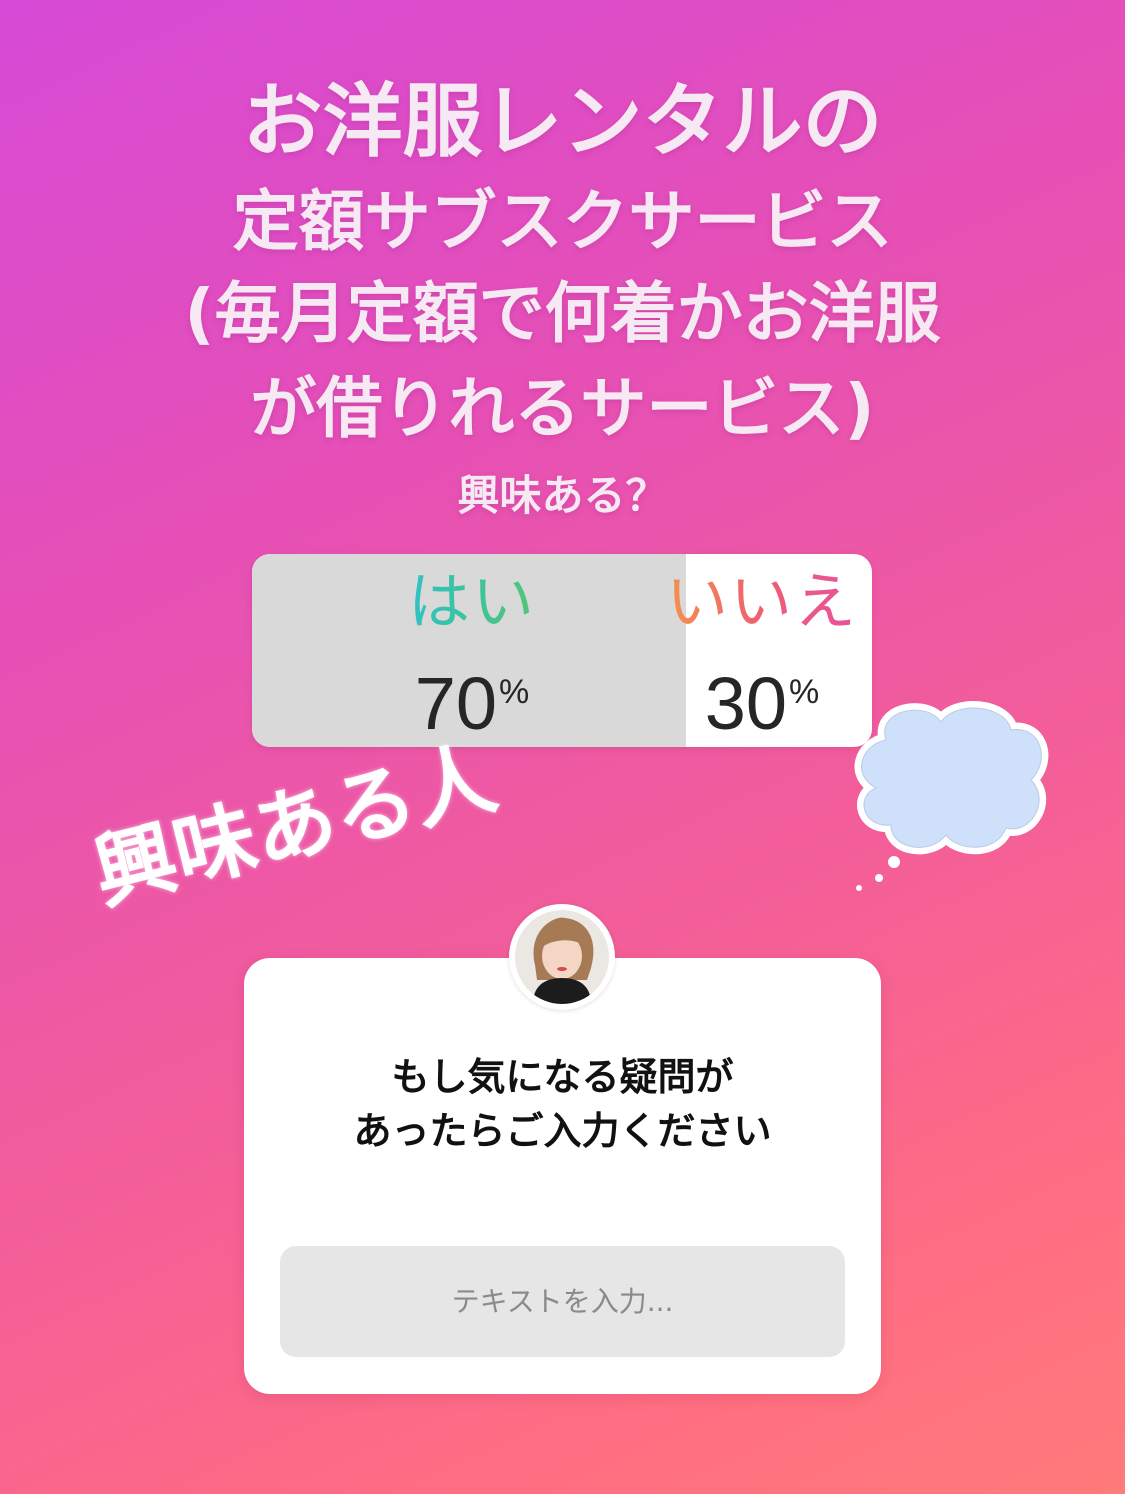 This screenshot has width=1125, height=1494. I want to click on story-title-line-2: 定額サブスクサービス, so click(562, 221).